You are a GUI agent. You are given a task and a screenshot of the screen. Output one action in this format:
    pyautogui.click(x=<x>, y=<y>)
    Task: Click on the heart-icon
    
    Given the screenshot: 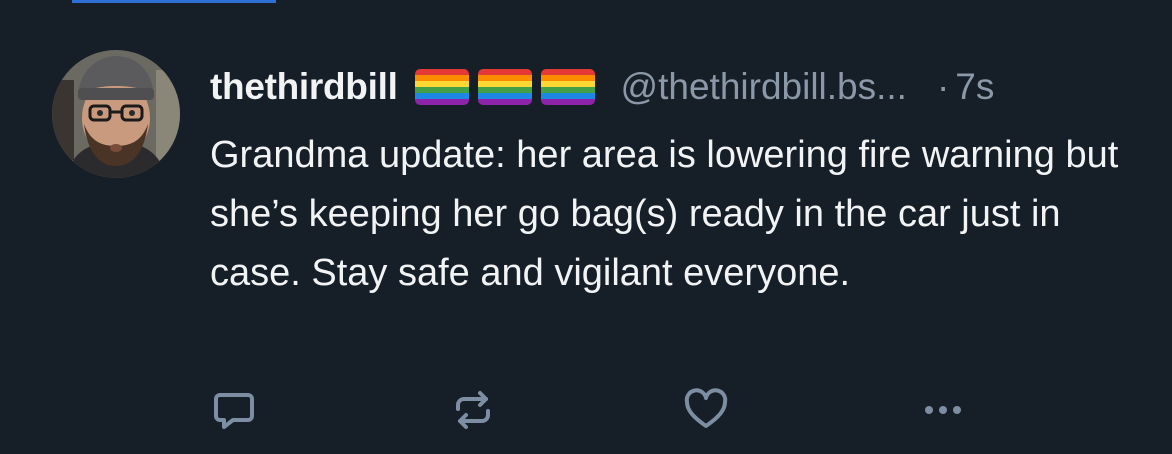 What is the action you would take?
    pyautogui.click(x=706, y=410)
    